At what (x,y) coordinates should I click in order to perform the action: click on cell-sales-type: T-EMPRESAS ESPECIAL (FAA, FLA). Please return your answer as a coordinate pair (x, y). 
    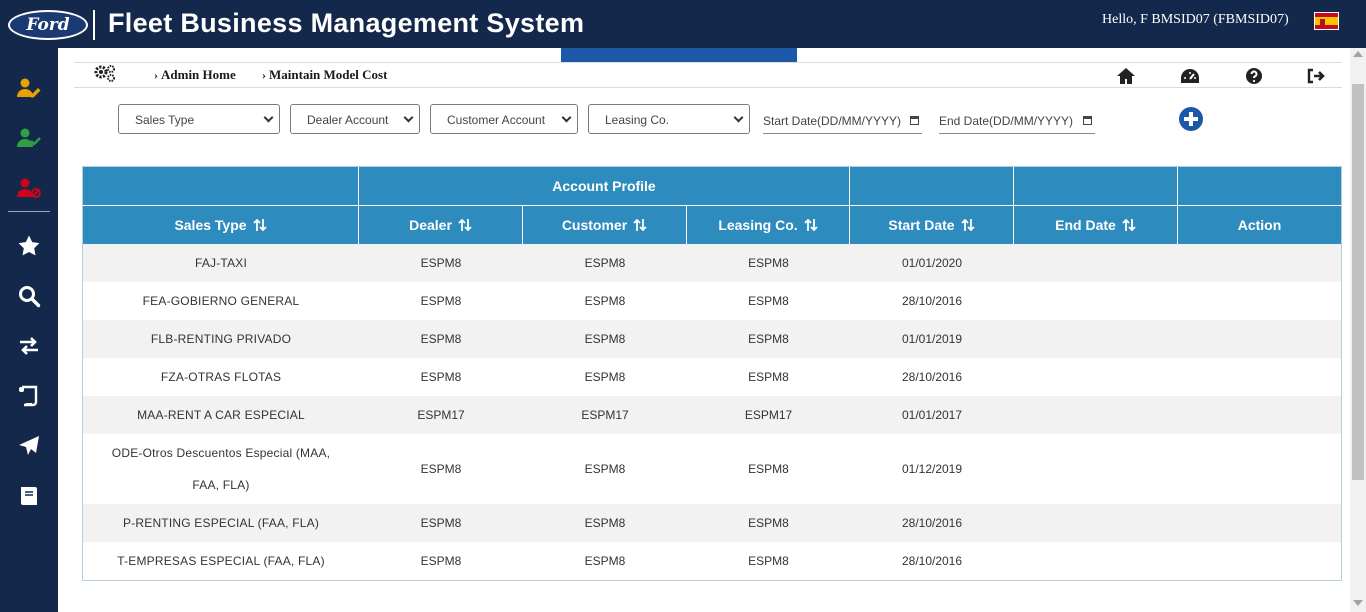
    Looking at the image, I should click on (221, 561).